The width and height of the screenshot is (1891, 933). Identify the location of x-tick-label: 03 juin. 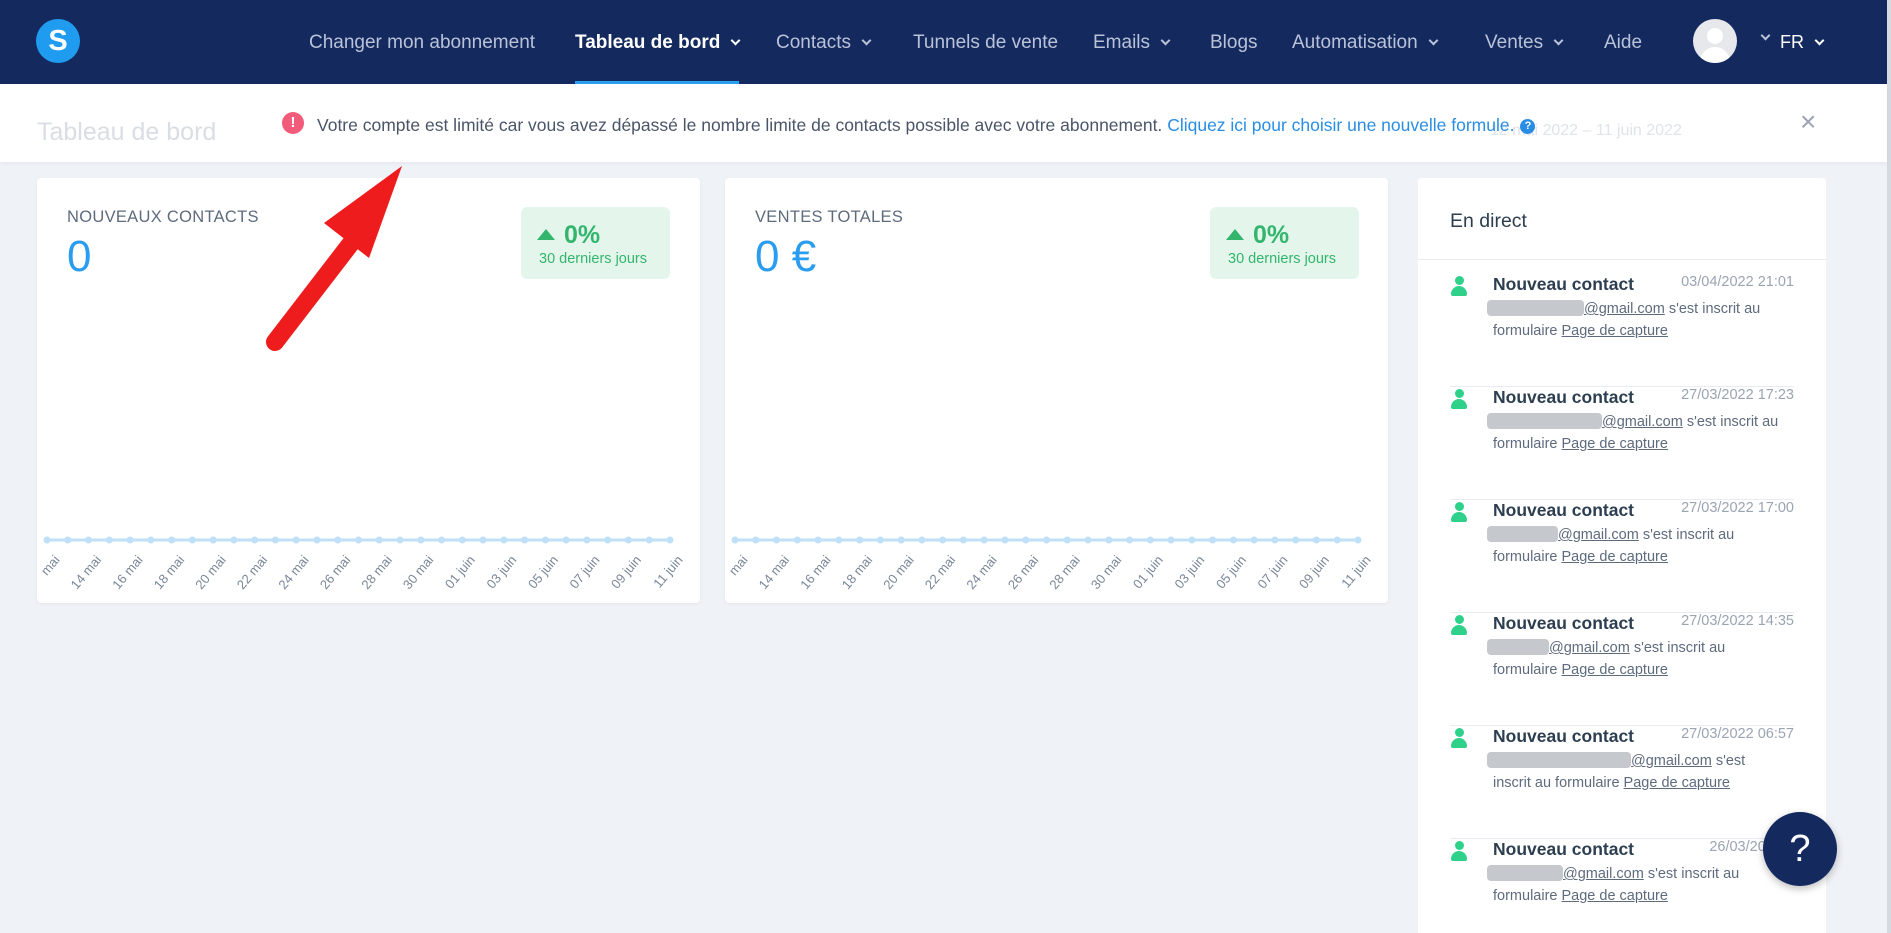
(501, 571).